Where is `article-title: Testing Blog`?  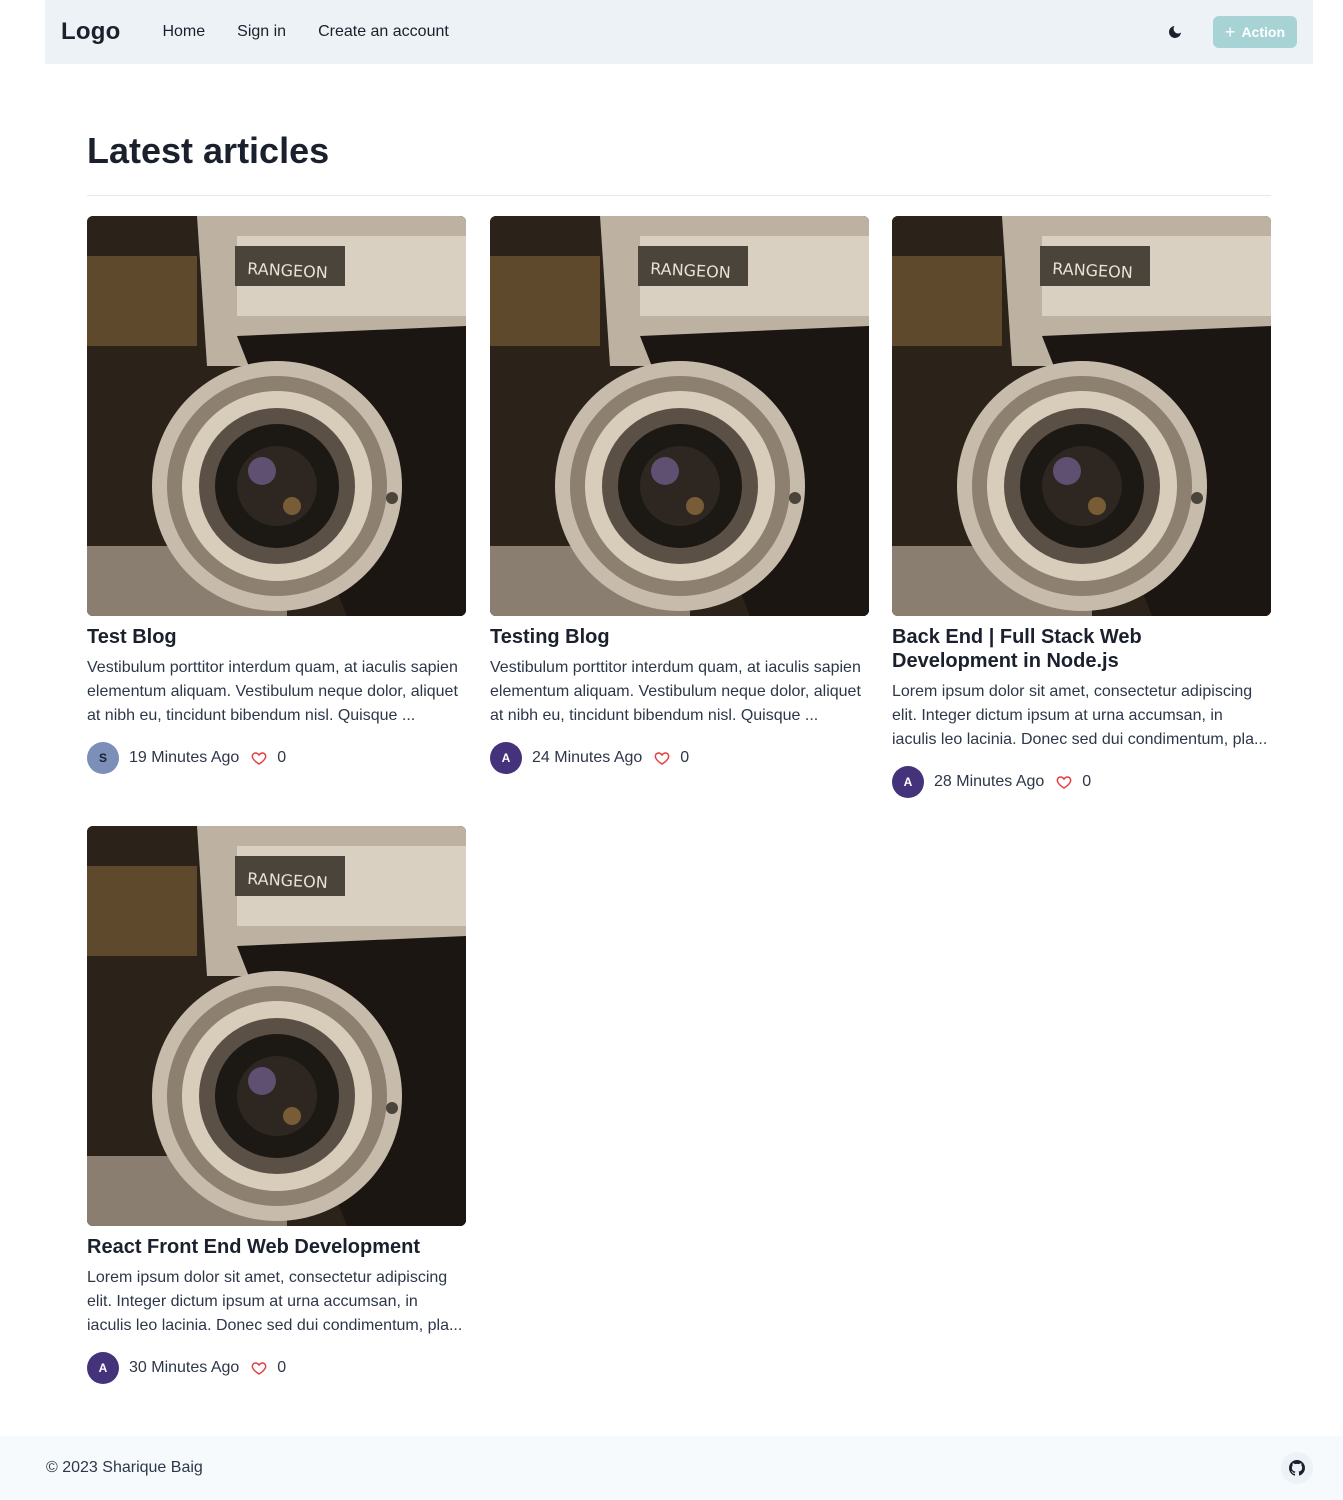
article-title: Testing Blog is located at coordinates (679, 637).